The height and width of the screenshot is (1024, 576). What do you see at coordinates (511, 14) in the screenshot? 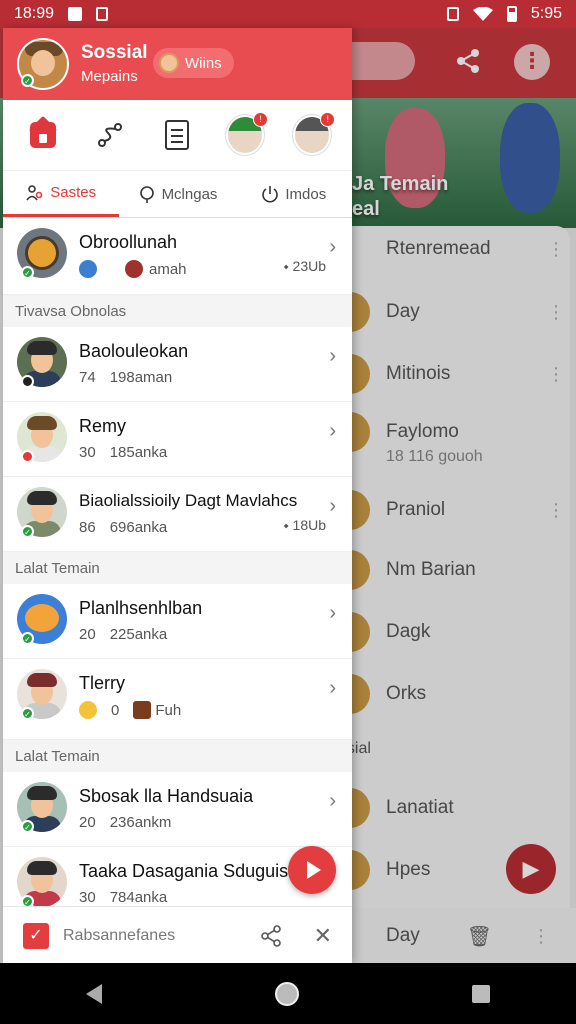
I see `battery-icon` at bounding box center [511, 14].